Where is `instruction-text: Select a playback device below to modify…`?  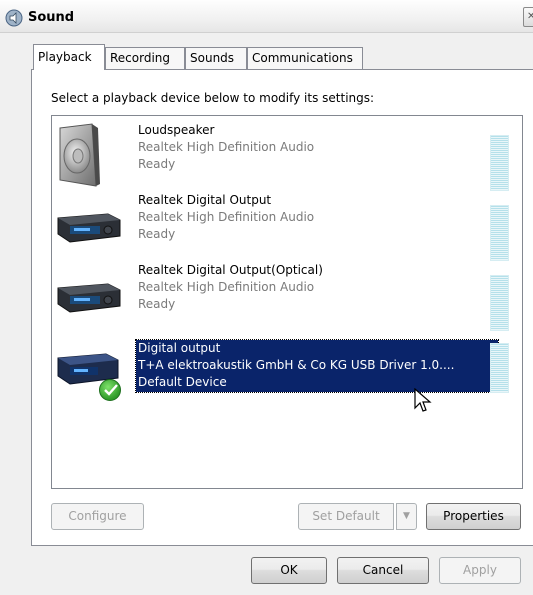
instruction-text: Select a playback device below to modify… is located at coordinates (213, 98).